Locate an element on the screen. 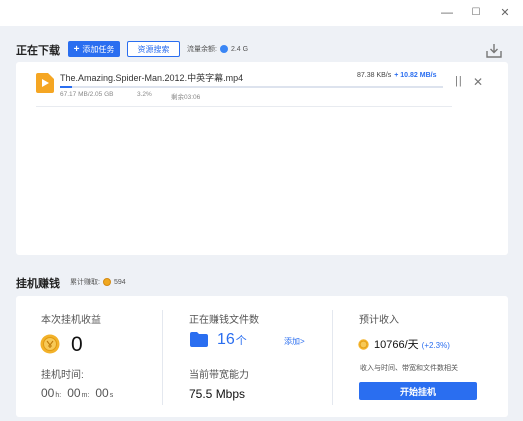  task-size-progress: 67.17 MB/2.05 GB is located at coordinates (87, 94).